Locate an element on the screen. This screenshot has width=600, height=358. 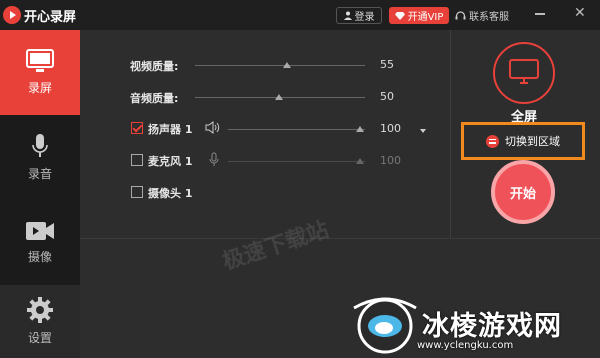
sidebar: 录屏 录音 摄像 设置 is located at coordinates (40, 194).